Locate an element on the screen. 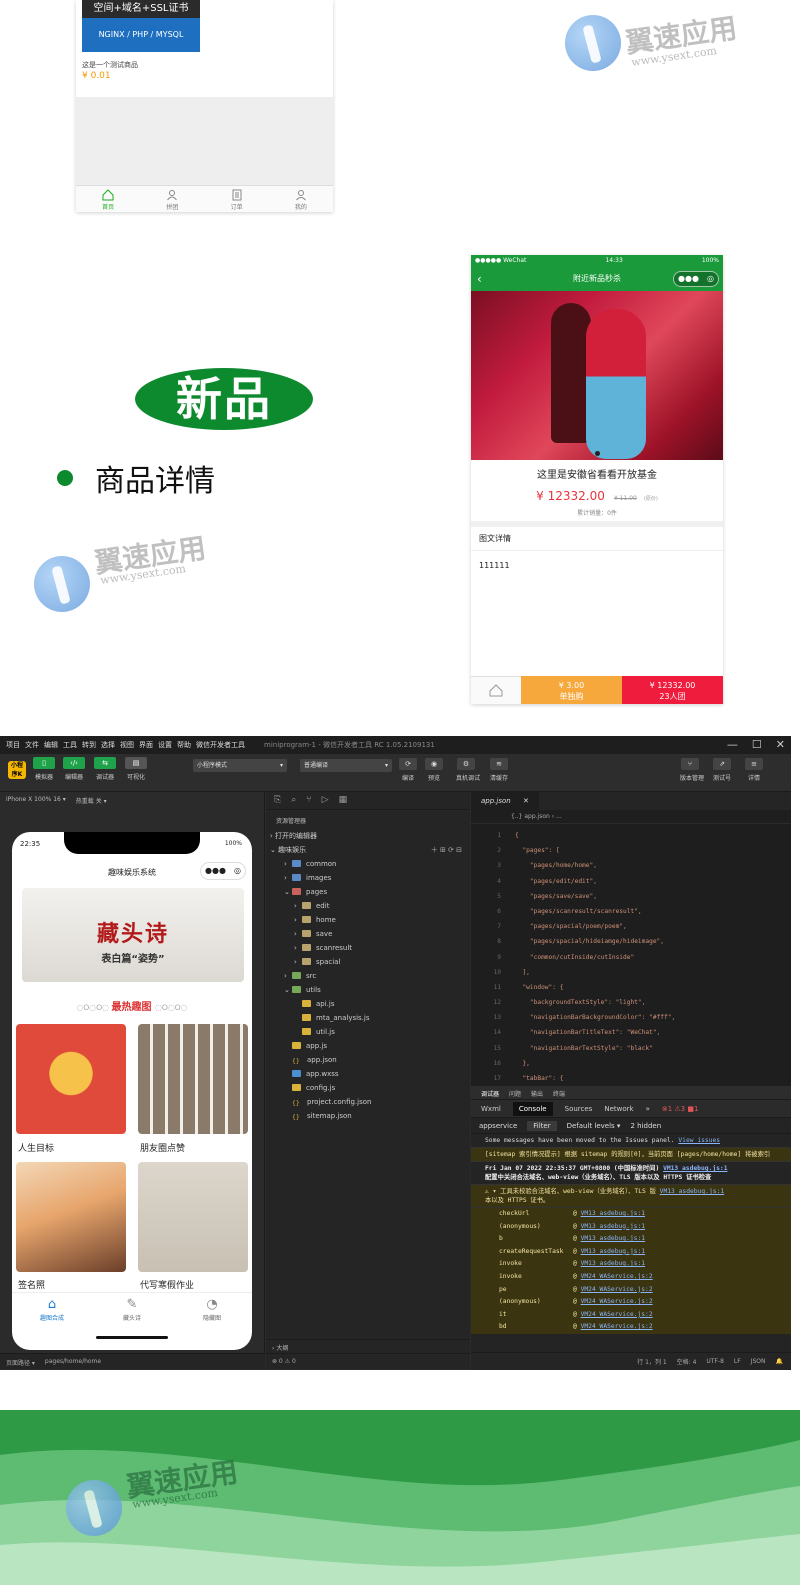  menu-view: 视图 is located at coordinates (127, 745).